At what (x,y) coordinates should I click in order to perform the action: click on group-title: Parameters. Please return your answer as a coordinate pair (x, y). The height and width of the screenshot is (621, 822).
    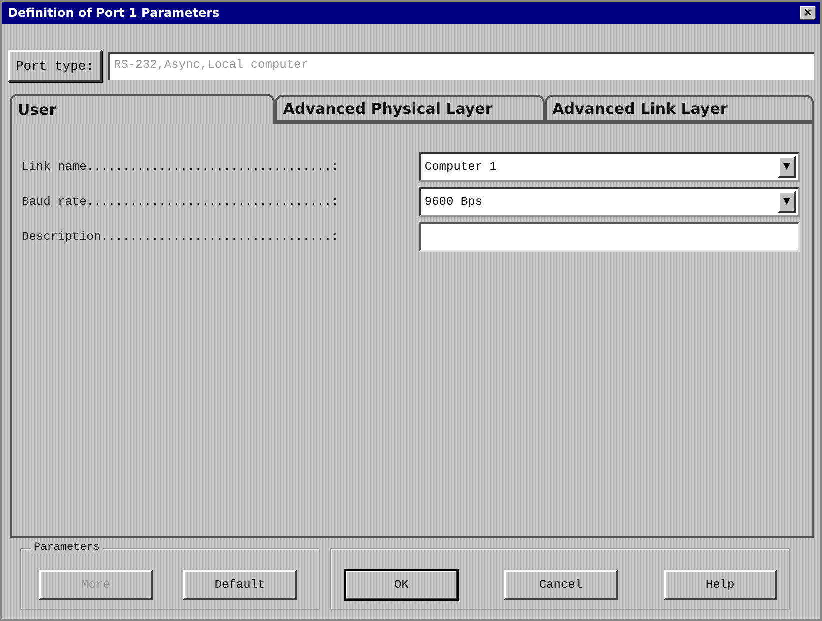
    Looking at the image, I should click on (67, 548).